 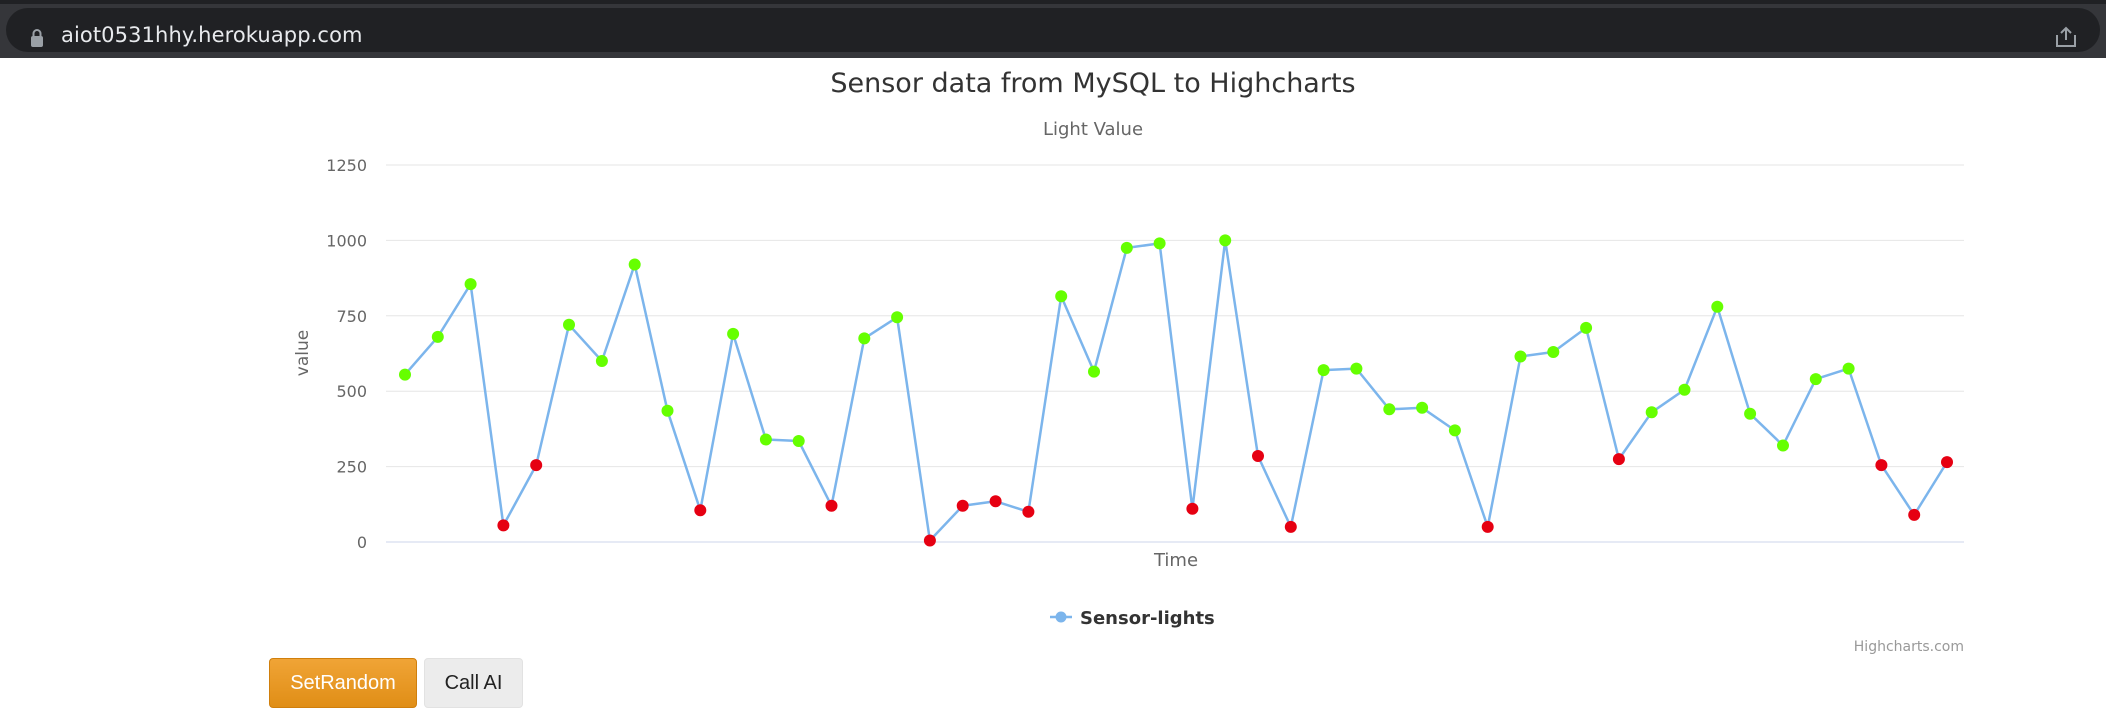 What do you see at coordinates (362, 542) in the screenshot?
I see `y-tick-label: 0` at bounding box center [362, 542].